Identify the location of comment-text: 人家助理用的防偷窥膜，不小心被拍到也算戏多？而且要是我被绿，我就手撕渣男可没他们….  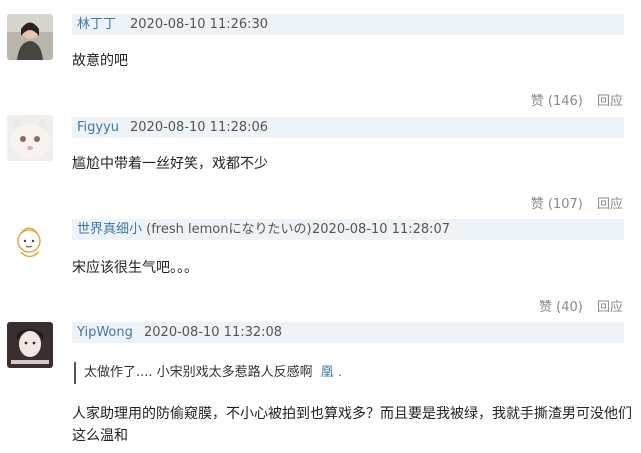
(352, 425).